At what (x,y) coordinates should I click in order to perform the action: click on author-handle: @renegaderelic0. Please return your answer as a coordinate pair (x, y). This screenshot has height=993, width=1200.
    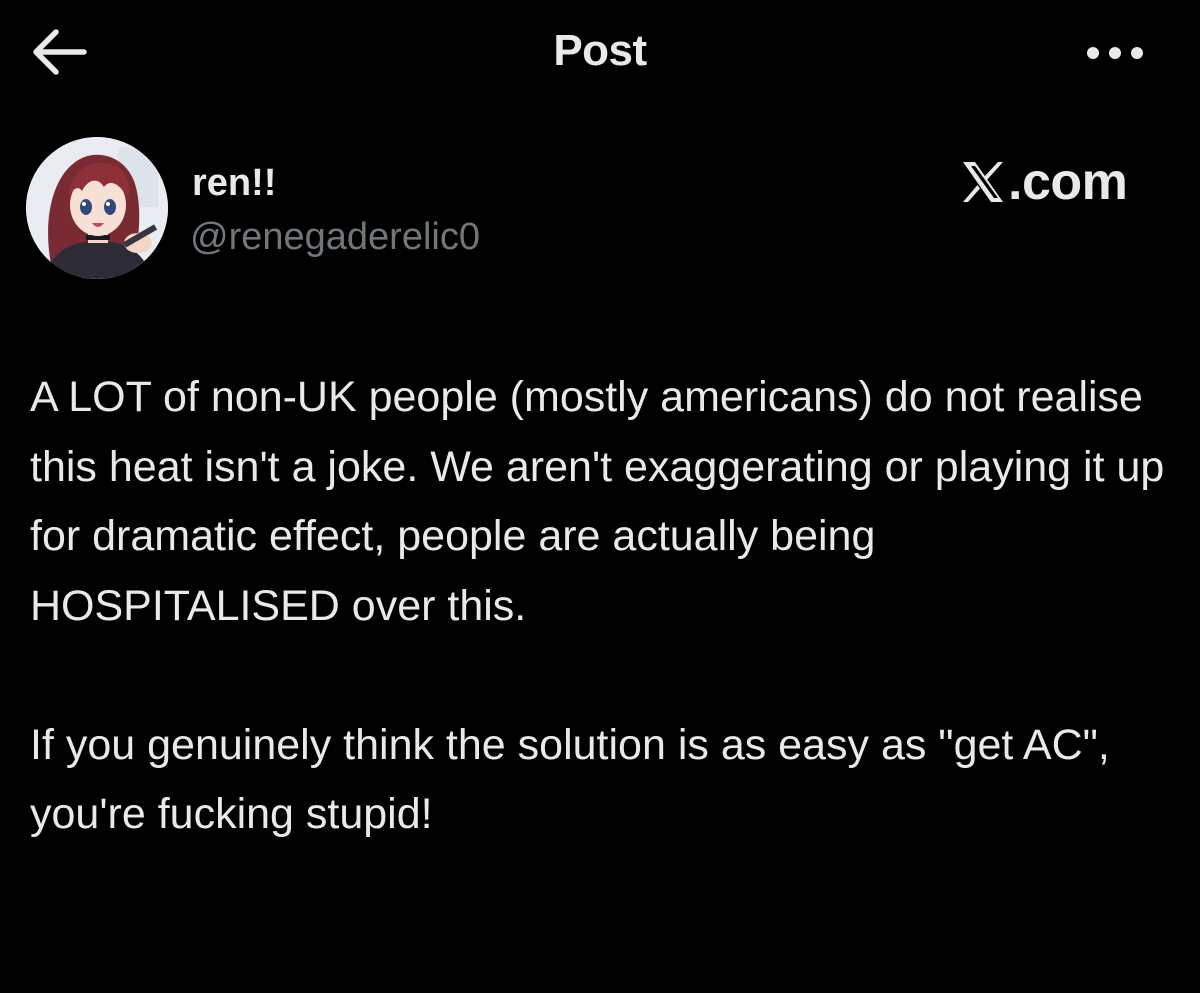
    Looking at the image, I should click on (335, 237).